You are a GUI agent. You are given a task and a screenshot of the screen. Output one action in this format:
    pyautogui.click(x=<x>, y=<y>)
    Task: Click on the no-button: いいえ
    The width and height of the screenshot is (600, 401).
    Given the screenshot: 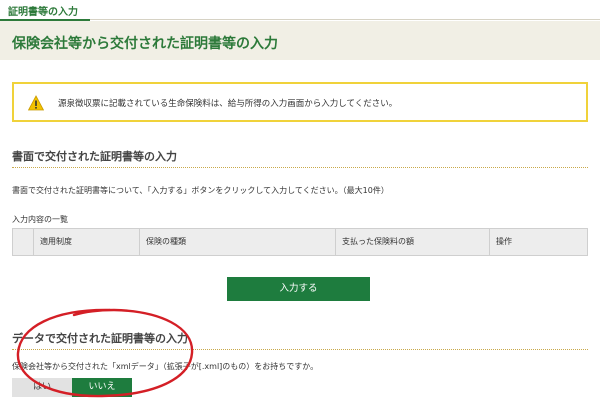 What is the action you would take?
    pyautogui.click(x=102, y=387)
    